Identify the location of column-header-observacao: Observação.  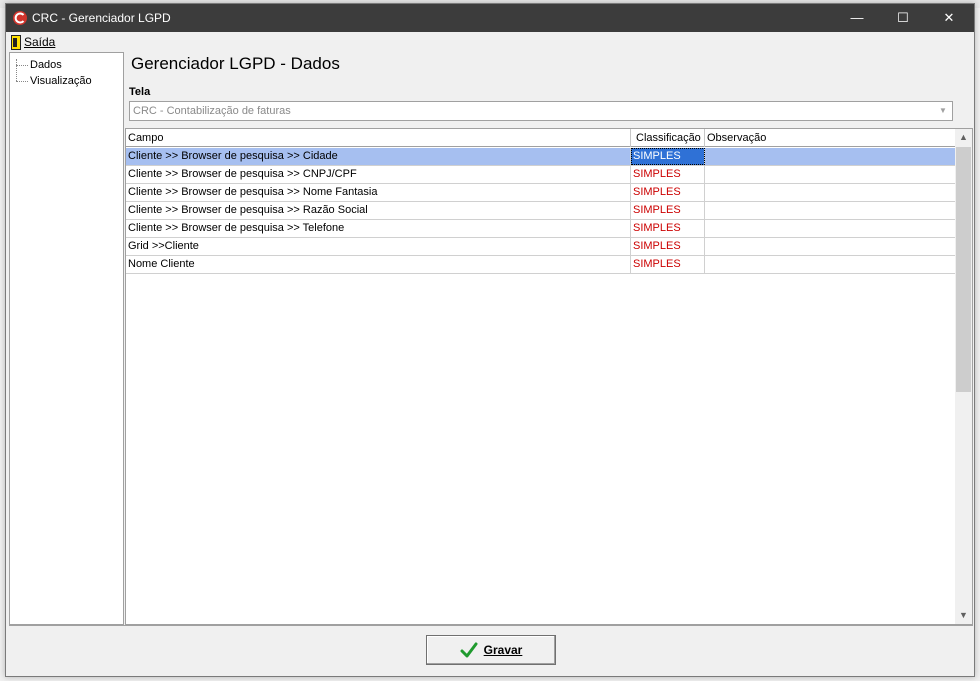
(830, 138).